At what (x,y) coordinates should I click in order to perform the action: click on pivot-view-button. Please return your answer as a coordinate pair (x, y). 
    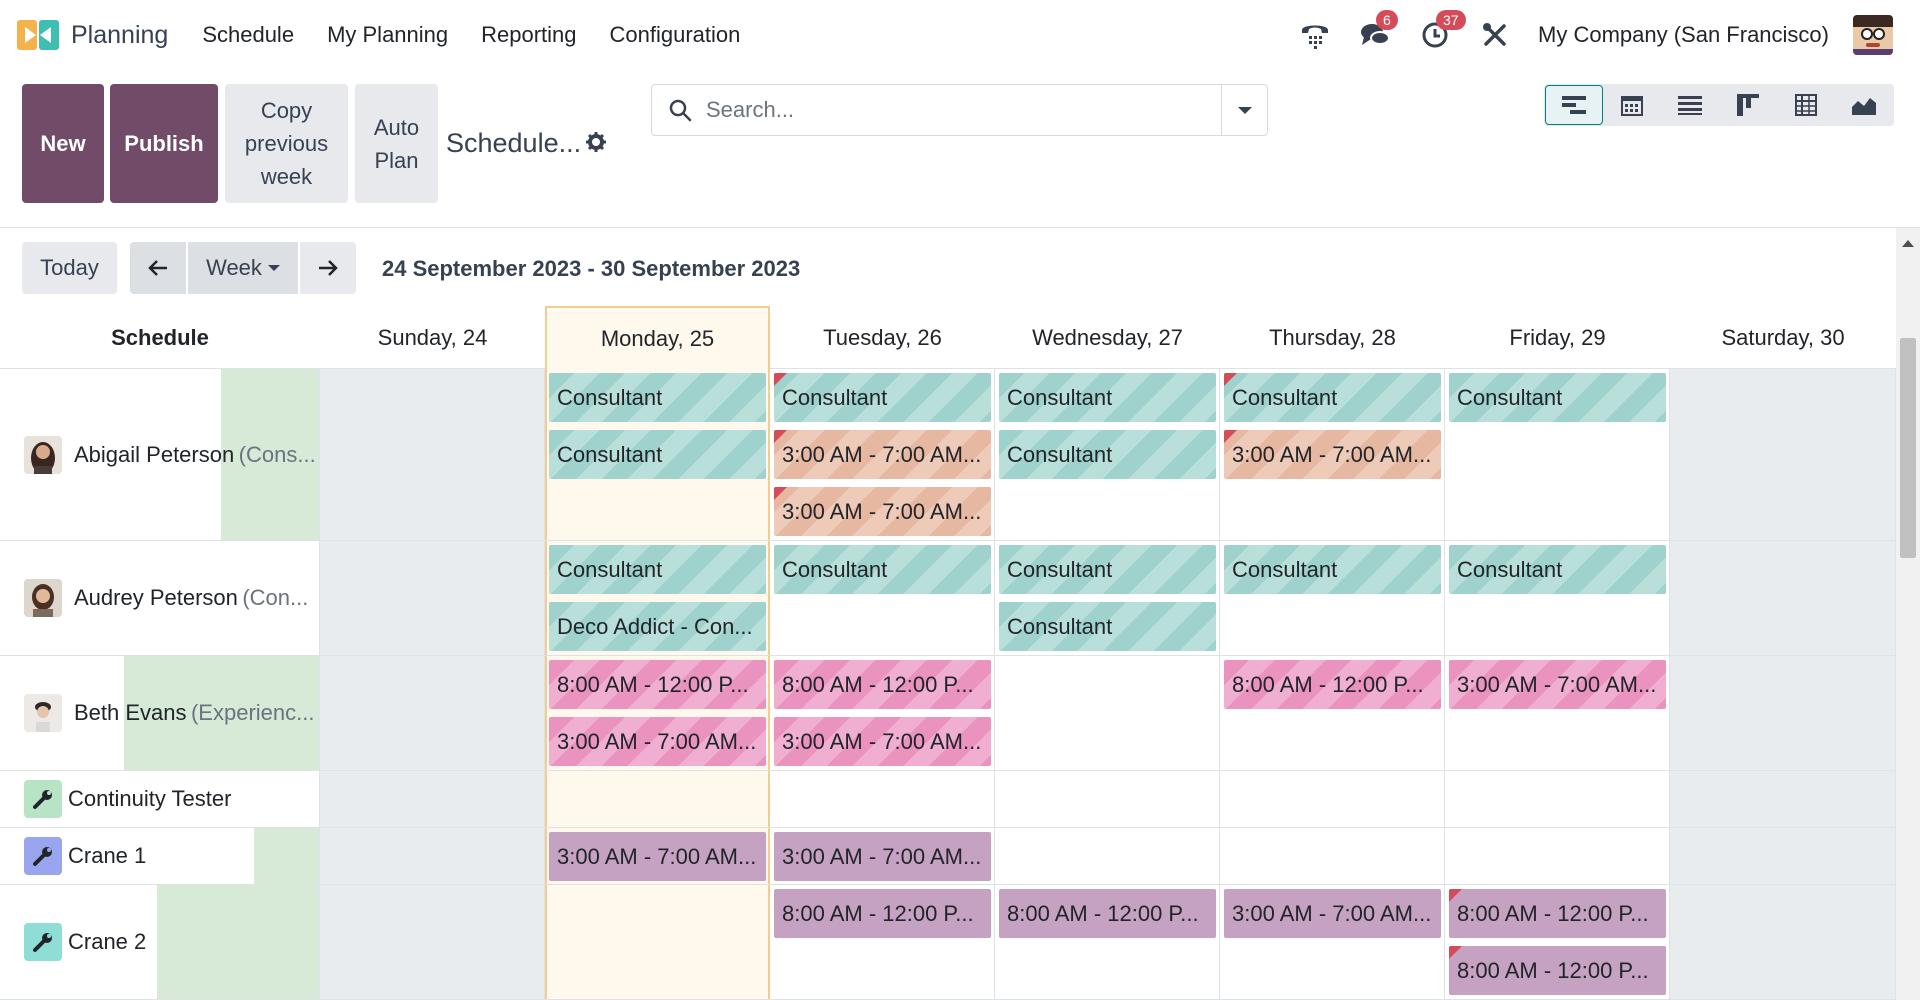
    Looking at the image, I should click on (1806, 105).